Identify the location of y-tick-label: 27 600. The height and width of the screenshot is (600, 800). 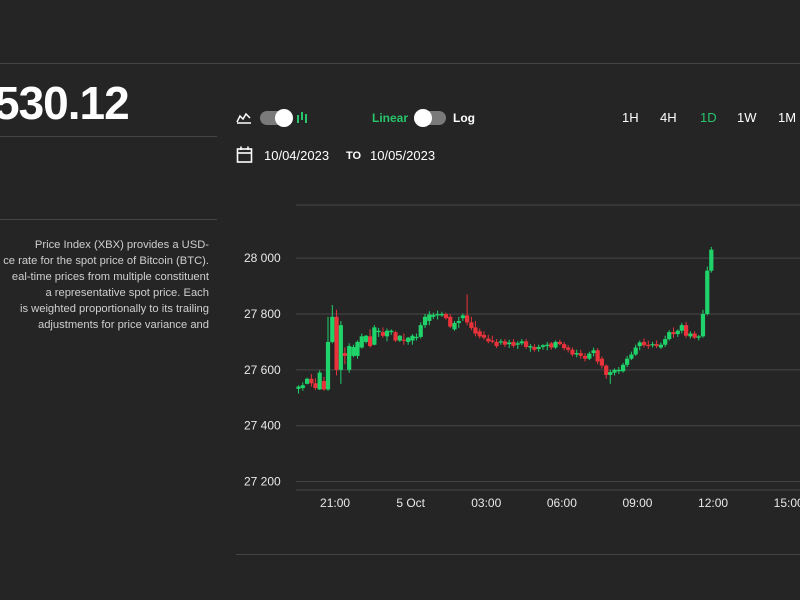
(262, 370).